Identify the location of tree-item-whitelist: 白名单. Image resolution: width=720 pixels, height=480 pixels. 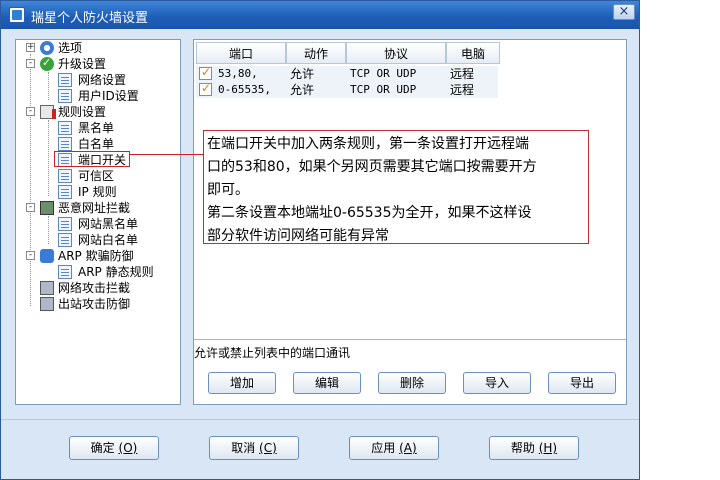
(95, 144).